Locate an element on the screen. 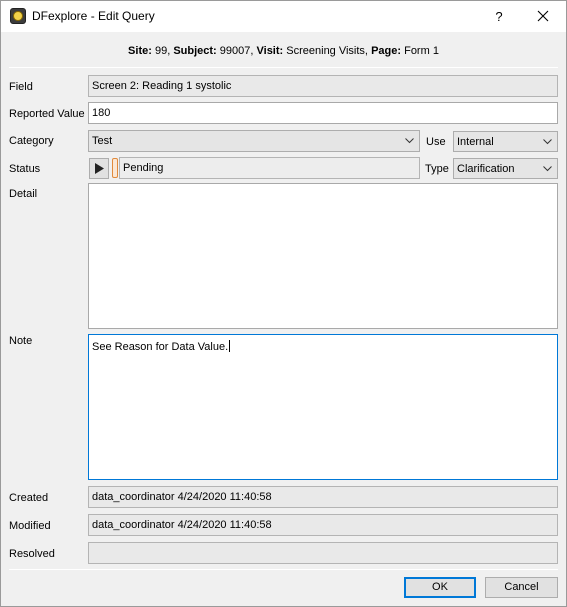  cancel-button: Cancel is located at coordinates (521, 587).